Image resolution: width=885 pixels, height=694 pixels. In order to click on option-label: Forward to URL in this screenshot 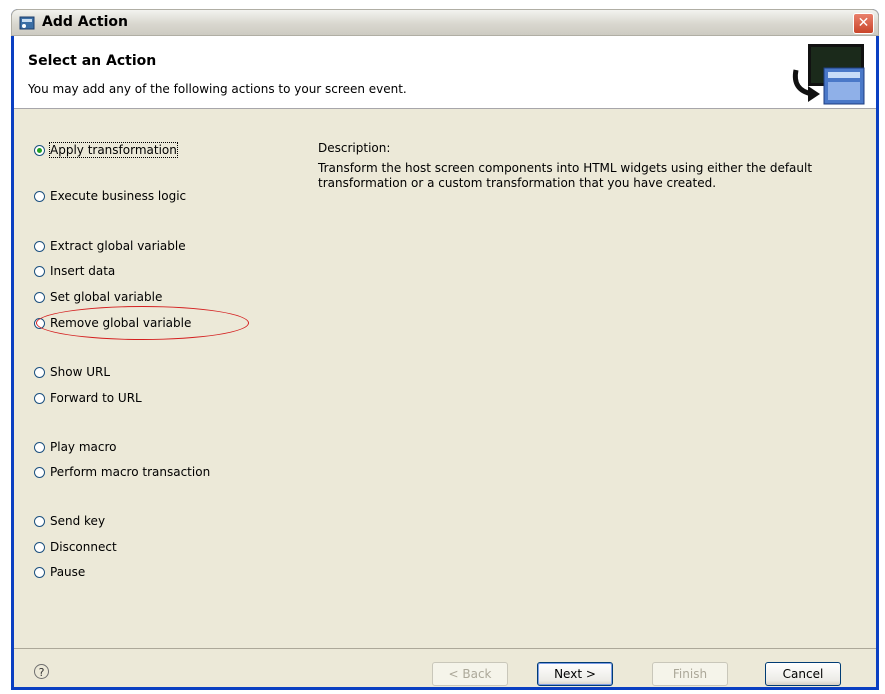, I will do `click(96, 398)`.